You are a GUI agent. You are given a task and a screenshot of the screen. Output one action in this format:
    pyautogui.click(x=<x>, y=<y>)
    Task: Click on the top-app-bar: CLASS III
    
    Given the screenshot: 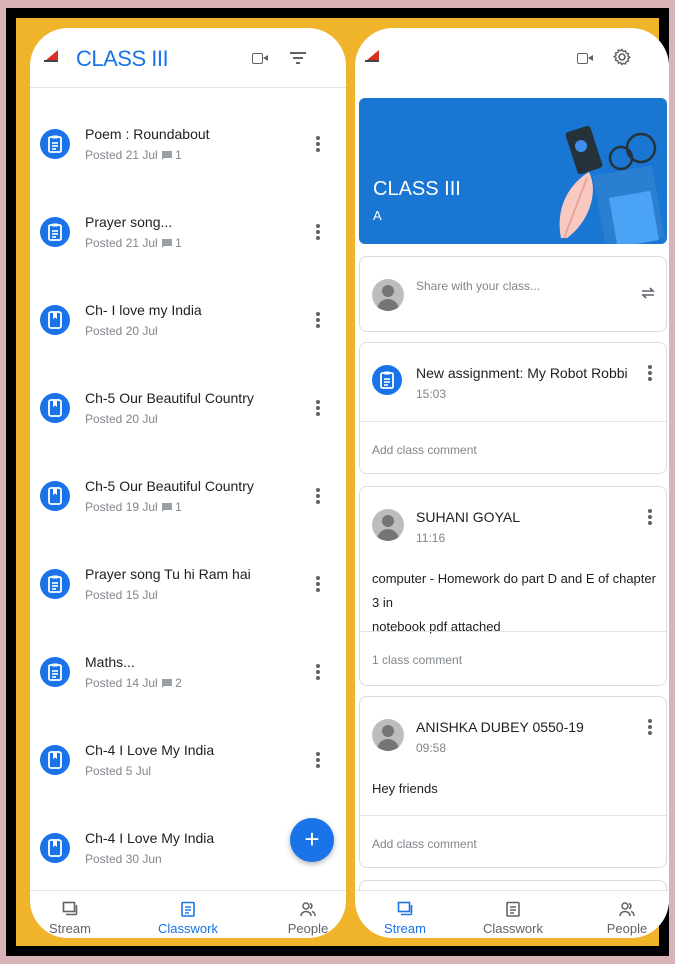 What is the action you would take?
    pyautogui.click(x=188, y=58)
    